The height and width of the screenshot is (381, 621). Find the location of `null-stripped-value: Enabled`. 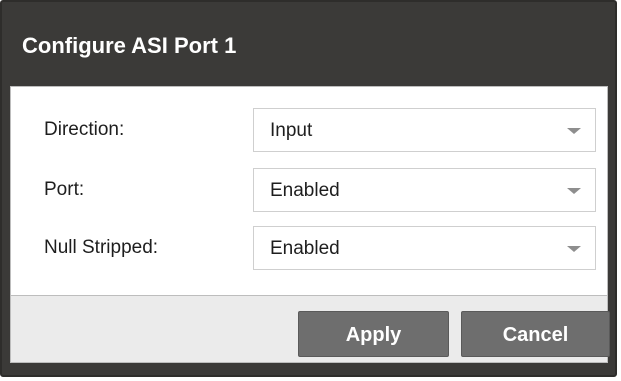

null-stripped-value: Enabled is located at coordinates (305, 248).